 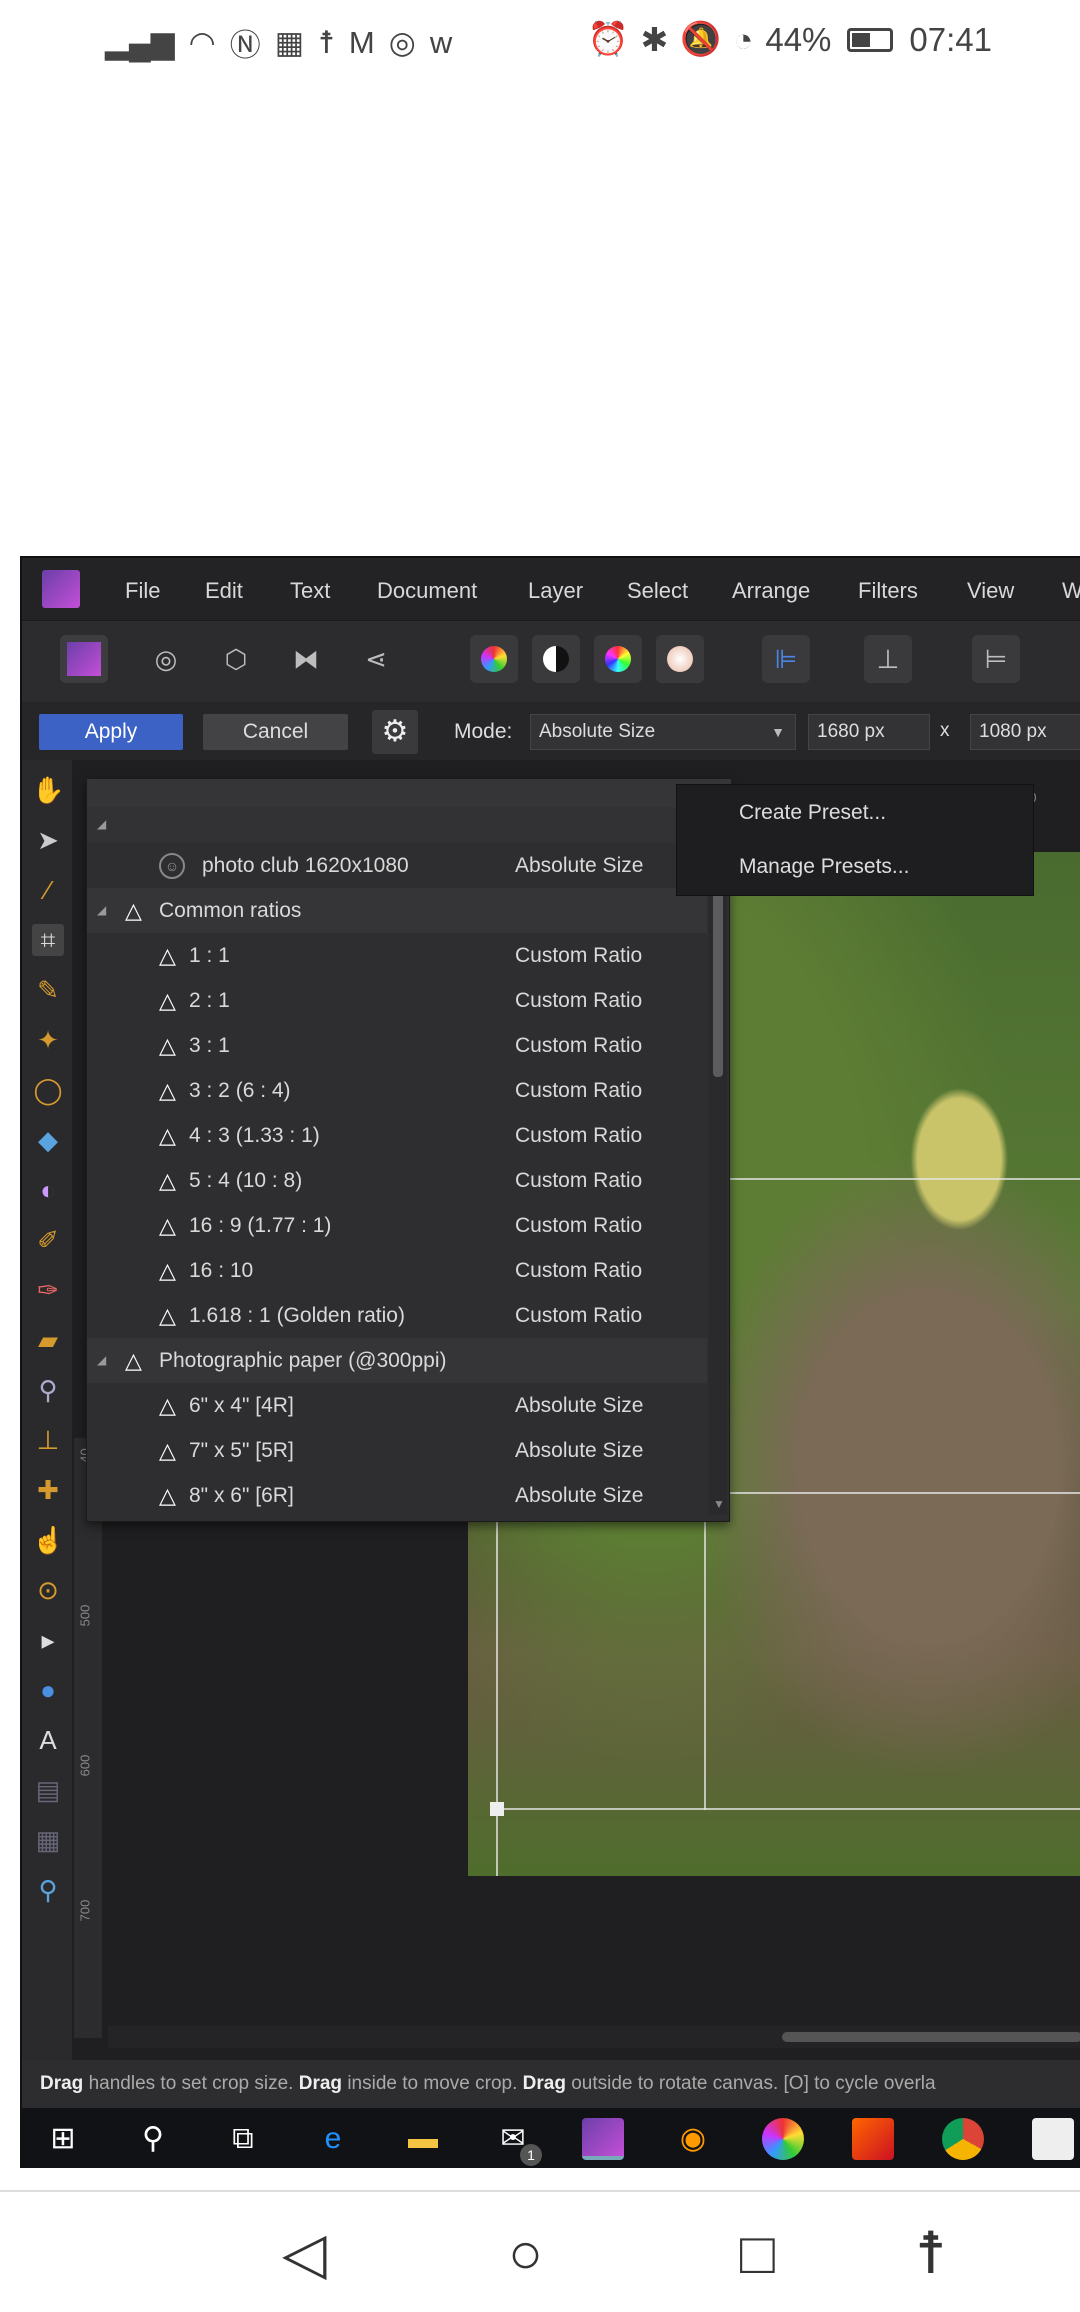 What do you see at coordinates (427, 591) in the screenshot?
I see `menu-document: Document` at bounding box center [427, 591].